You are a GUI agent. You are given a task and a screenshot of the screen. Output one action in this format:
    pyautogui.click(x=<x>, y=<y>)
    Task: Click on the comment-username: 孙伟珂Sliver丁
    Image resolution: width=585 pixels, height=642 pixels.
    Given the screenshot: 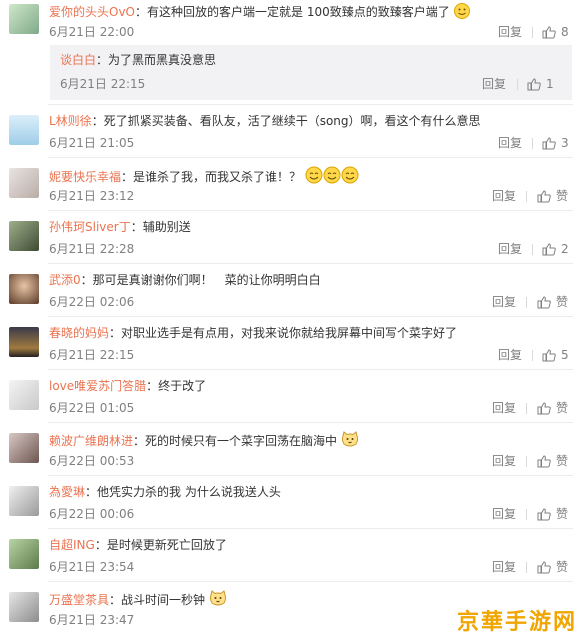 What is the action you would take?
    pyautogui.click(x=90, y=227)
    